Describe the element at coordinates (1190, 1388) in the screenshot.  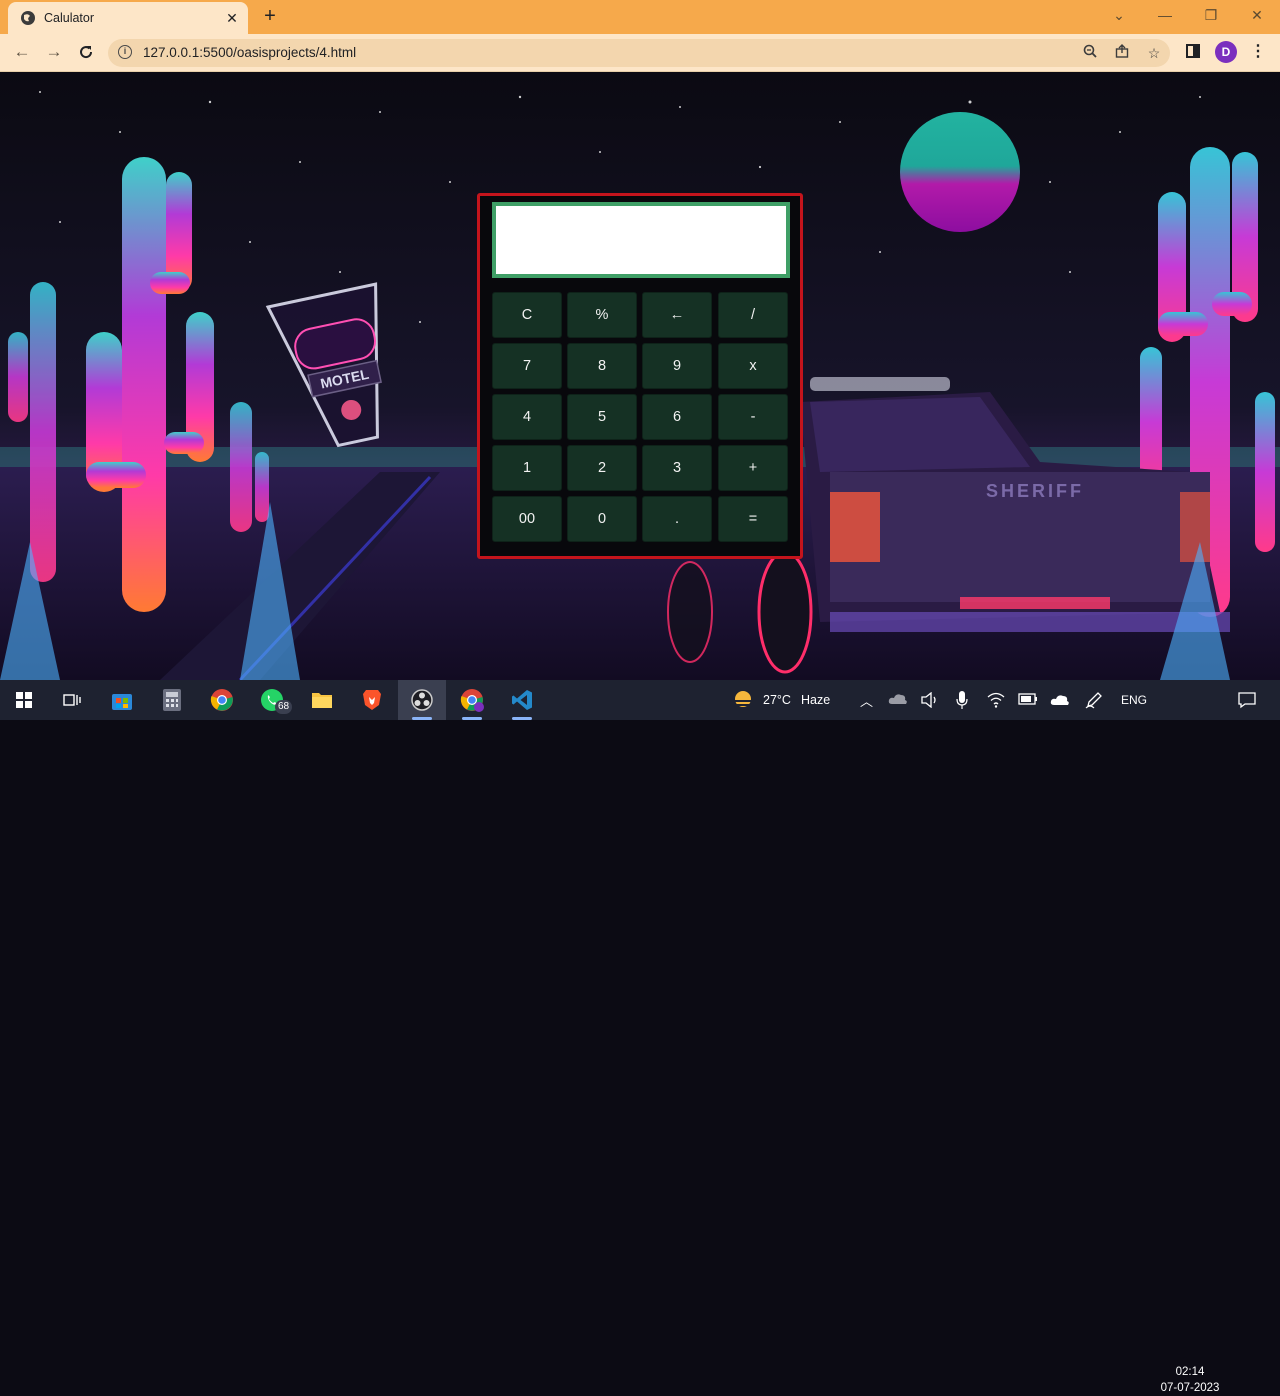
I see `clock-date: 07-07-2023` at that location.